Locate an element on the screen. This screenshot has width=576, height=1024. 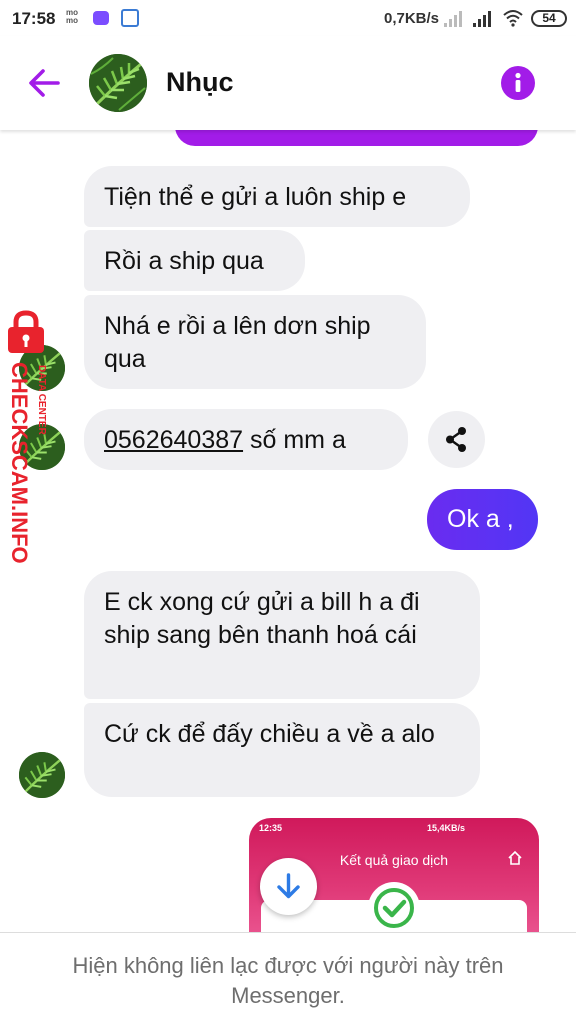
svg-text: CHECKSCAM.INFO is located at coordinates (19, 463).